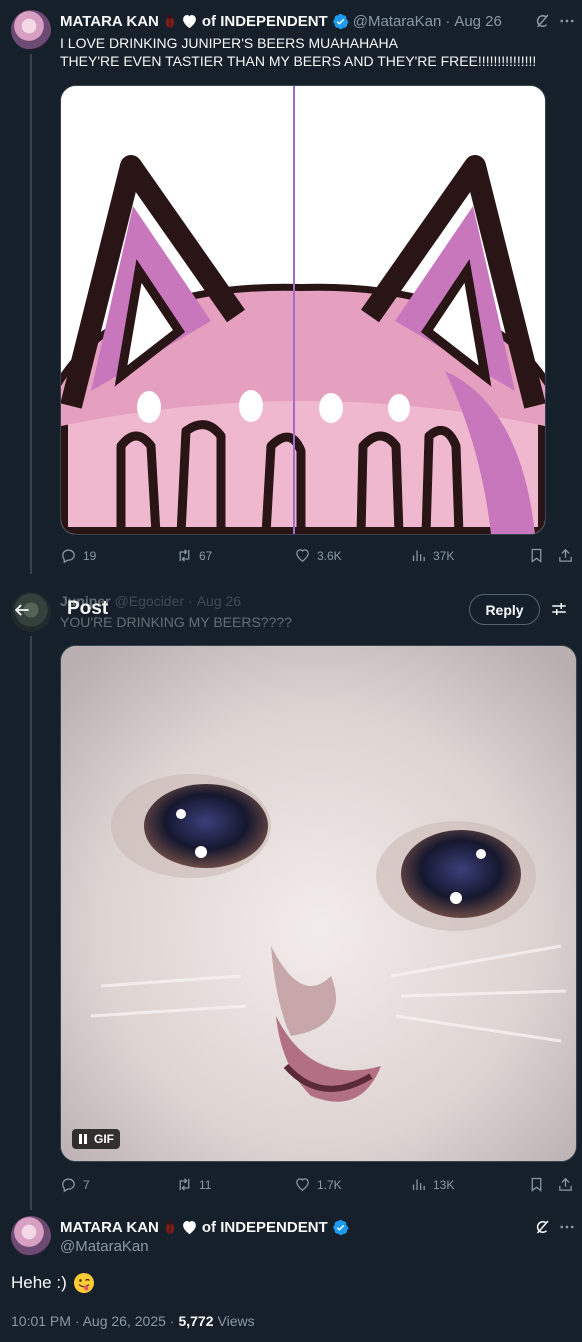 The width and height of the screenshot is (582, 1342). Describe the element at coordinates (22, 610) in the screenshot. I see `back-arrow-icon` at that location.